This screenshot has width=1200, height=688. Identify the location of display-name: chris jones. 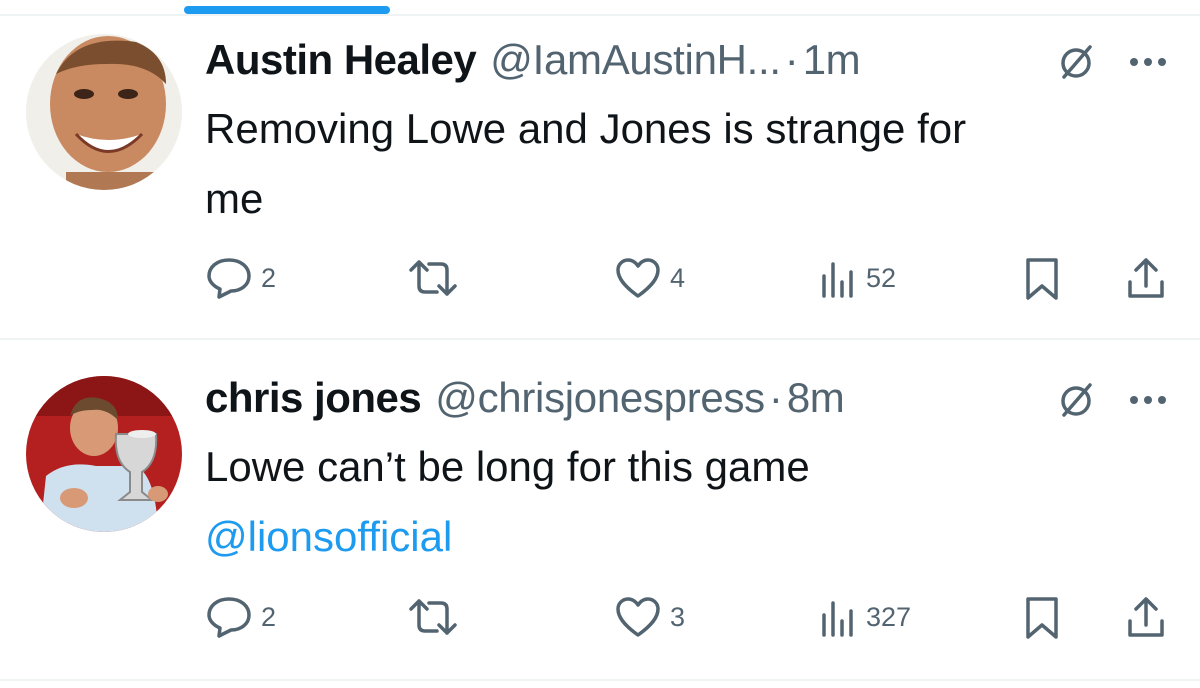
(313, 398).